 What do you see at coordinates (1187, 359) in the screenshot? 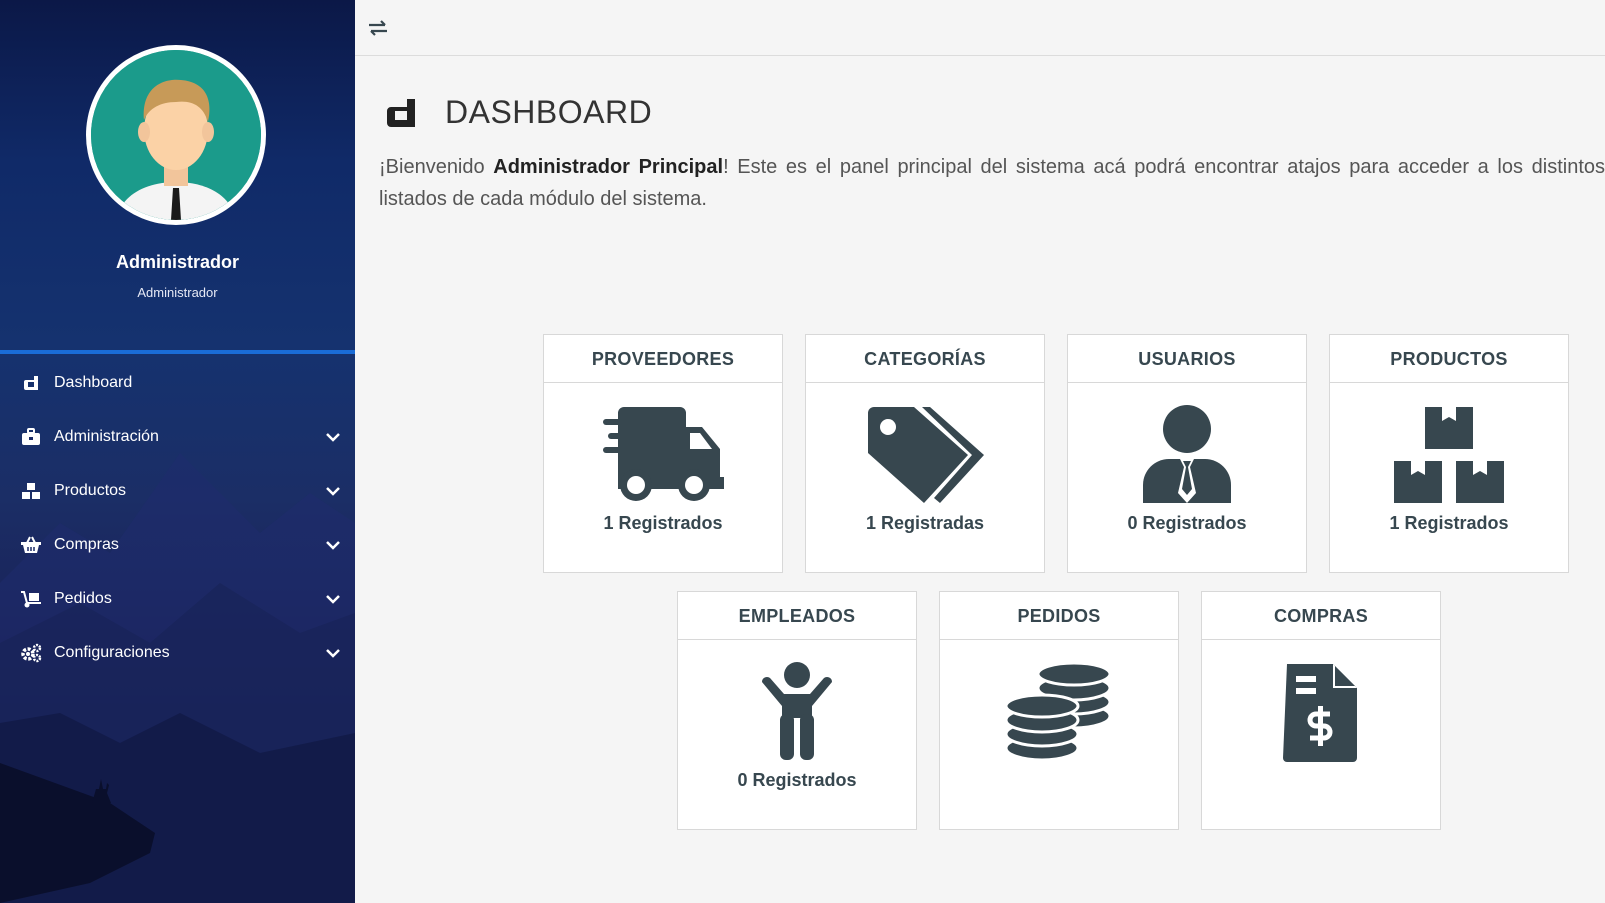
I see `tile-title: USUARIOS` at bounding box center [1187, 359].